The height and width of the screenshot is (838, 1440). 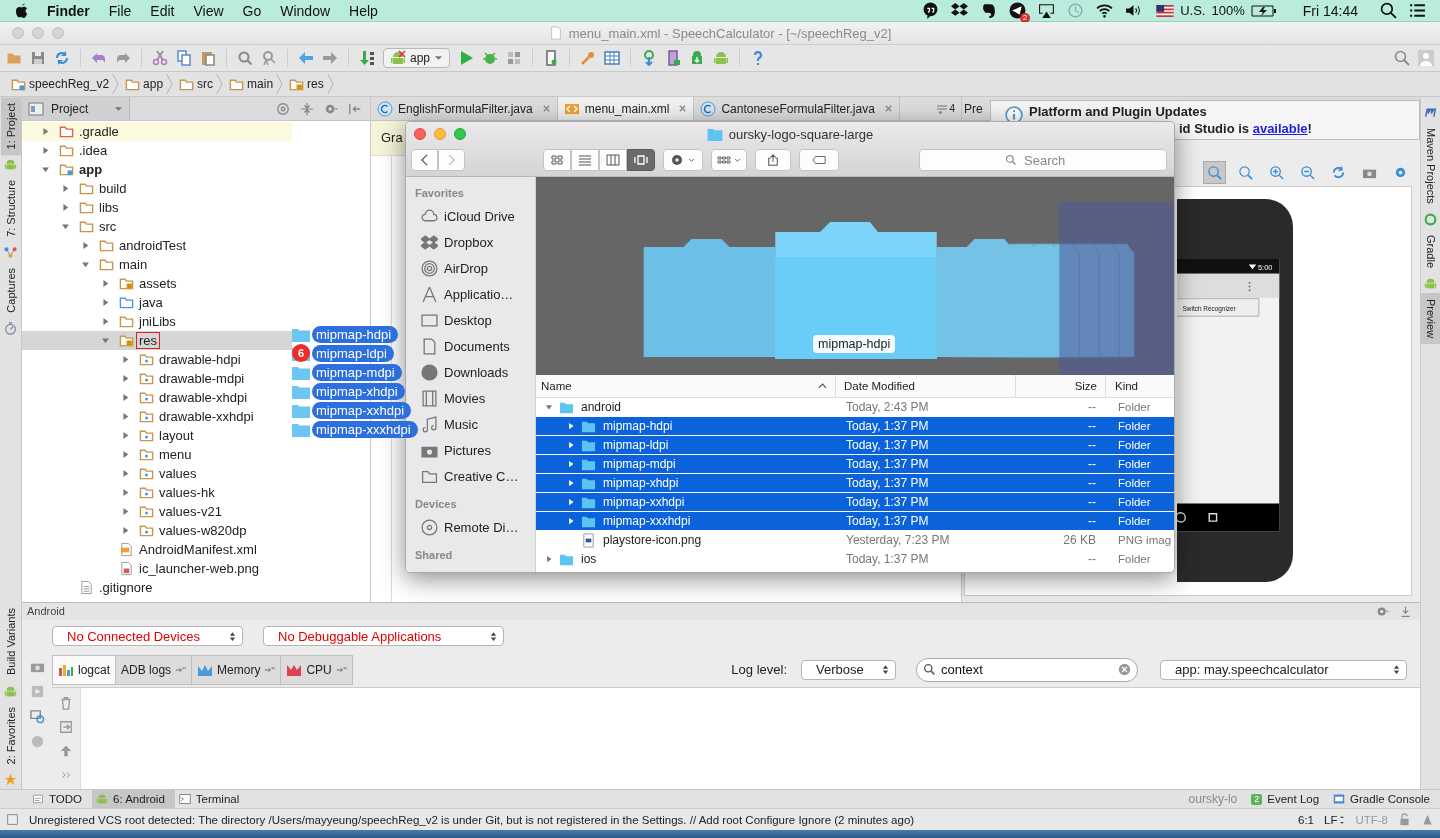 I want to click on breadcrumb: res, so click(x=306, y=84).